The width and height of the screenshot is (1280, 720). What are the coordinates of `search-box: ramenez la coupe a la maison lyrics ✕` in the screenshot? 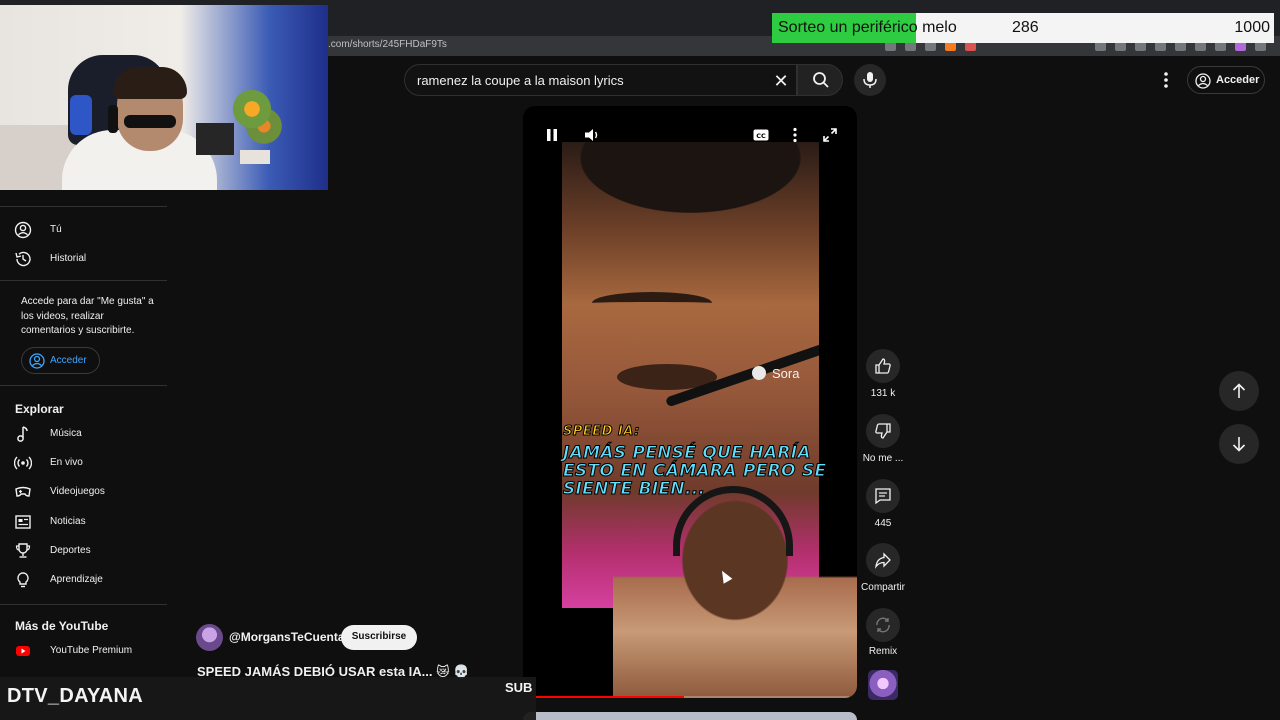 It's located at (600, 80).